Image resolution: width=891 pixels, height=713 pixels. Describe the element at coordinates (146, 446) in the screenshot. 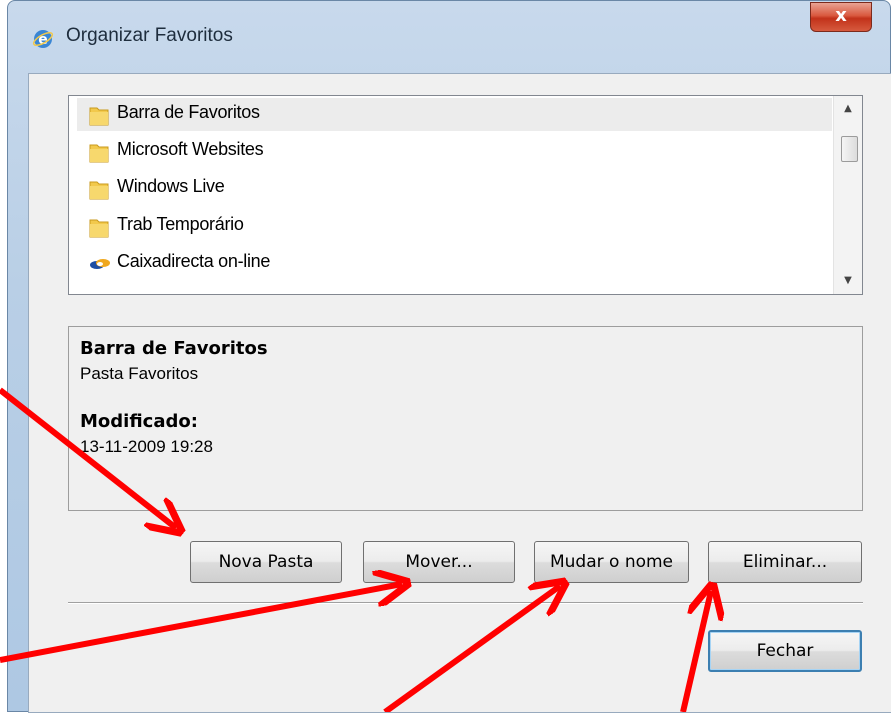

I see `modified-value: 13-11-2009 19:28` at that location.